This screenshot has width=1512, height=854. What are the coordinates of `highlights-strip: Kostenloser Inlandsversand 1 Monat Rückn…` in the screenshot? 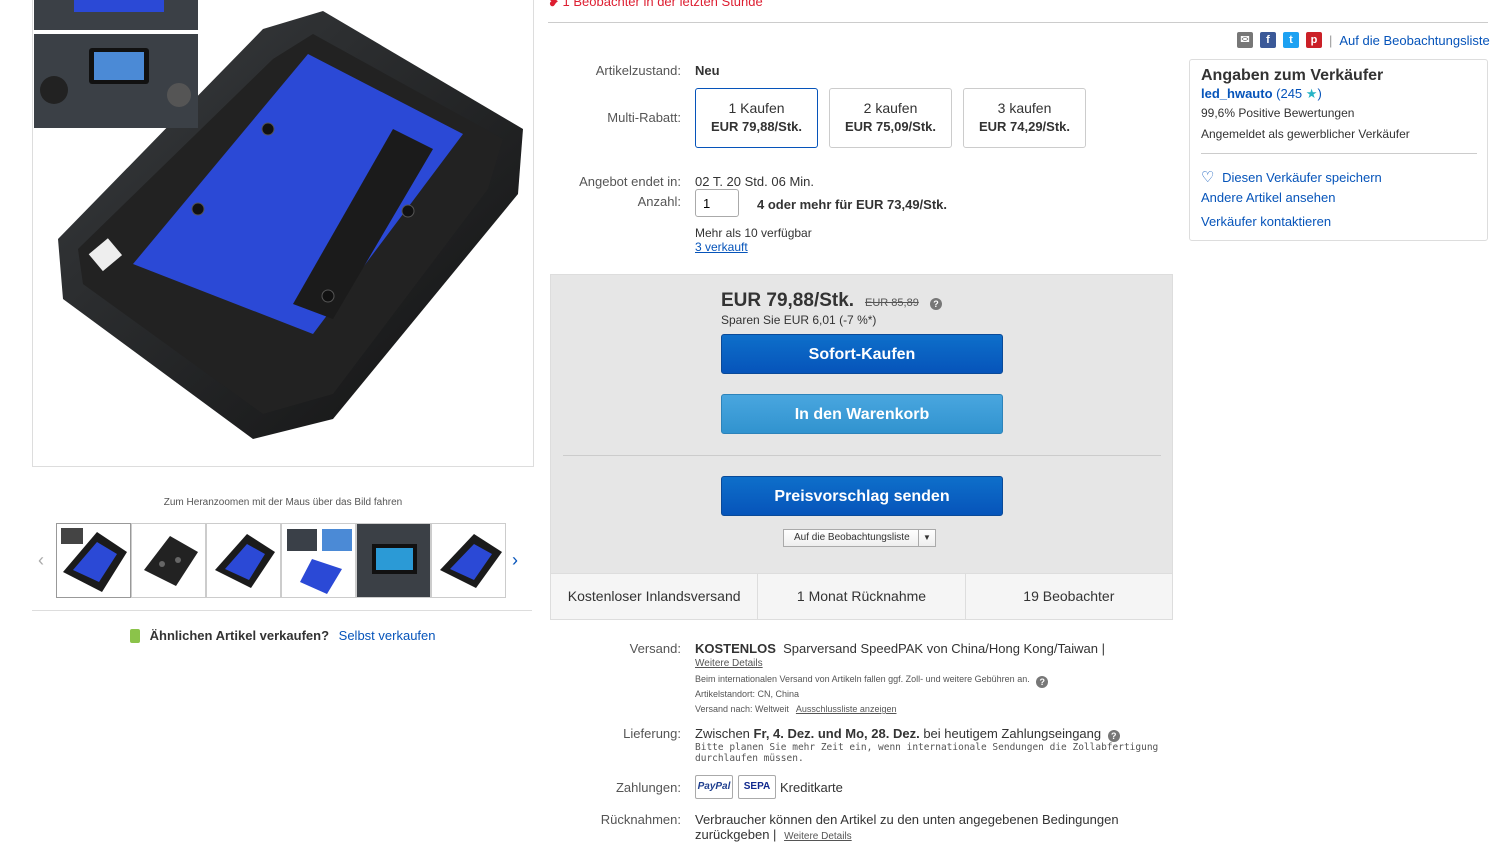 It's located at (861, 596).